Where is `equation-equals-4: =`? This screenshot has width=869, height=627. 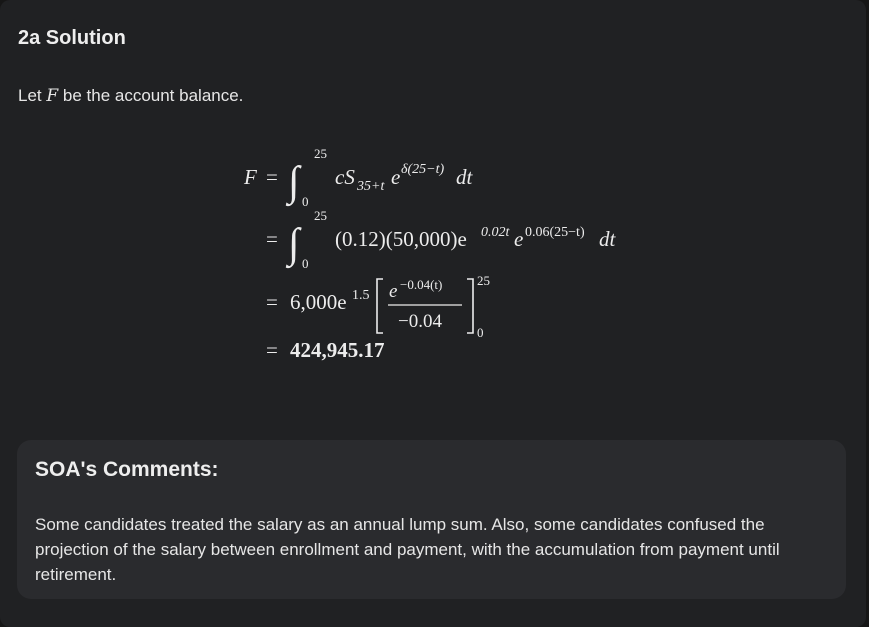 equation-equals-4: = is located at coordinates (272, 350).